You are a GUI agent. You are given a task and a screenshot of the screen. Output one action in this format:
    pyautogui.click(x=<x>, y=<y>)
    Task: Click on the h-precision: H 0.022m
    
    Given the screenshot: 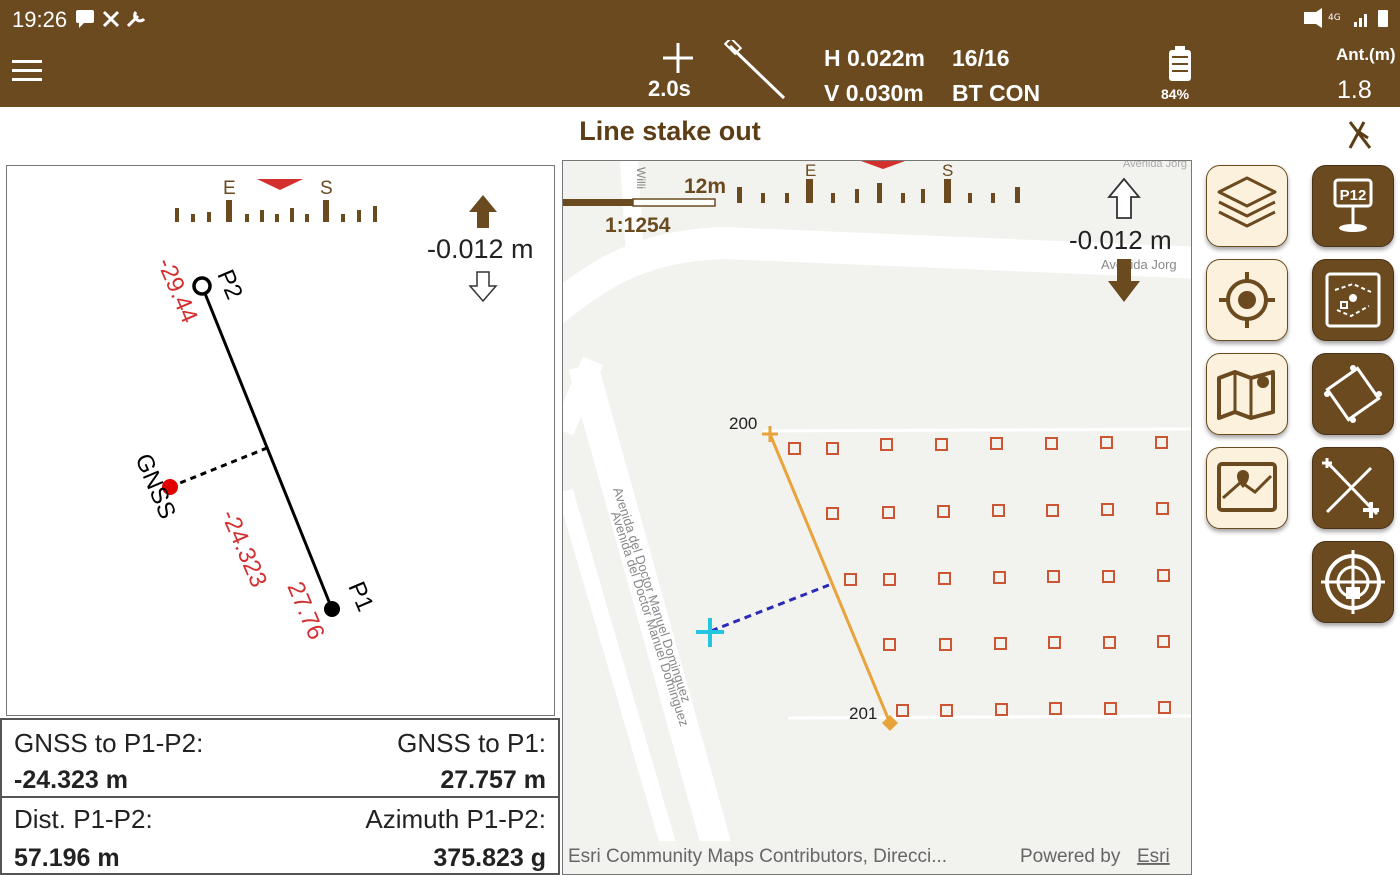 What is the action you would take?
    pyautogui.click(x=875, y=58)
    